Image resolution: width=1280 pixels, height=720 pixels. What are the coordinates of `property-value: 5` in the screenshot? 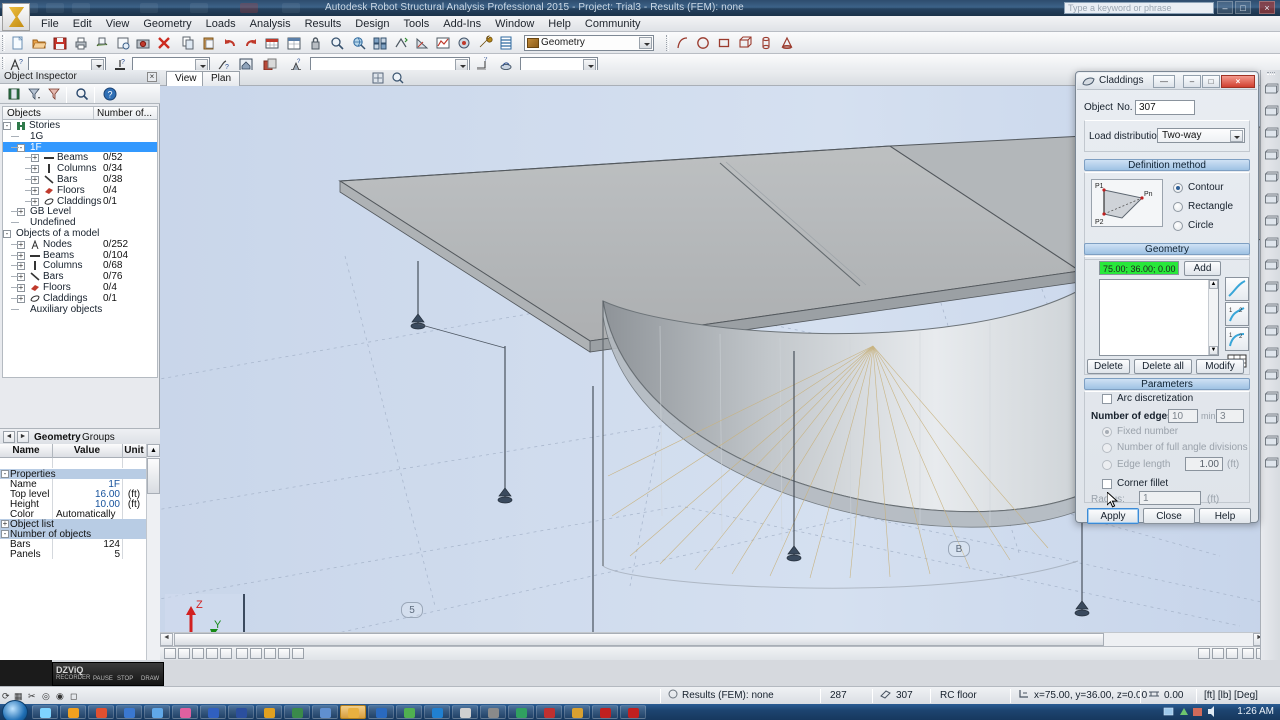 It's located at (87, 554).